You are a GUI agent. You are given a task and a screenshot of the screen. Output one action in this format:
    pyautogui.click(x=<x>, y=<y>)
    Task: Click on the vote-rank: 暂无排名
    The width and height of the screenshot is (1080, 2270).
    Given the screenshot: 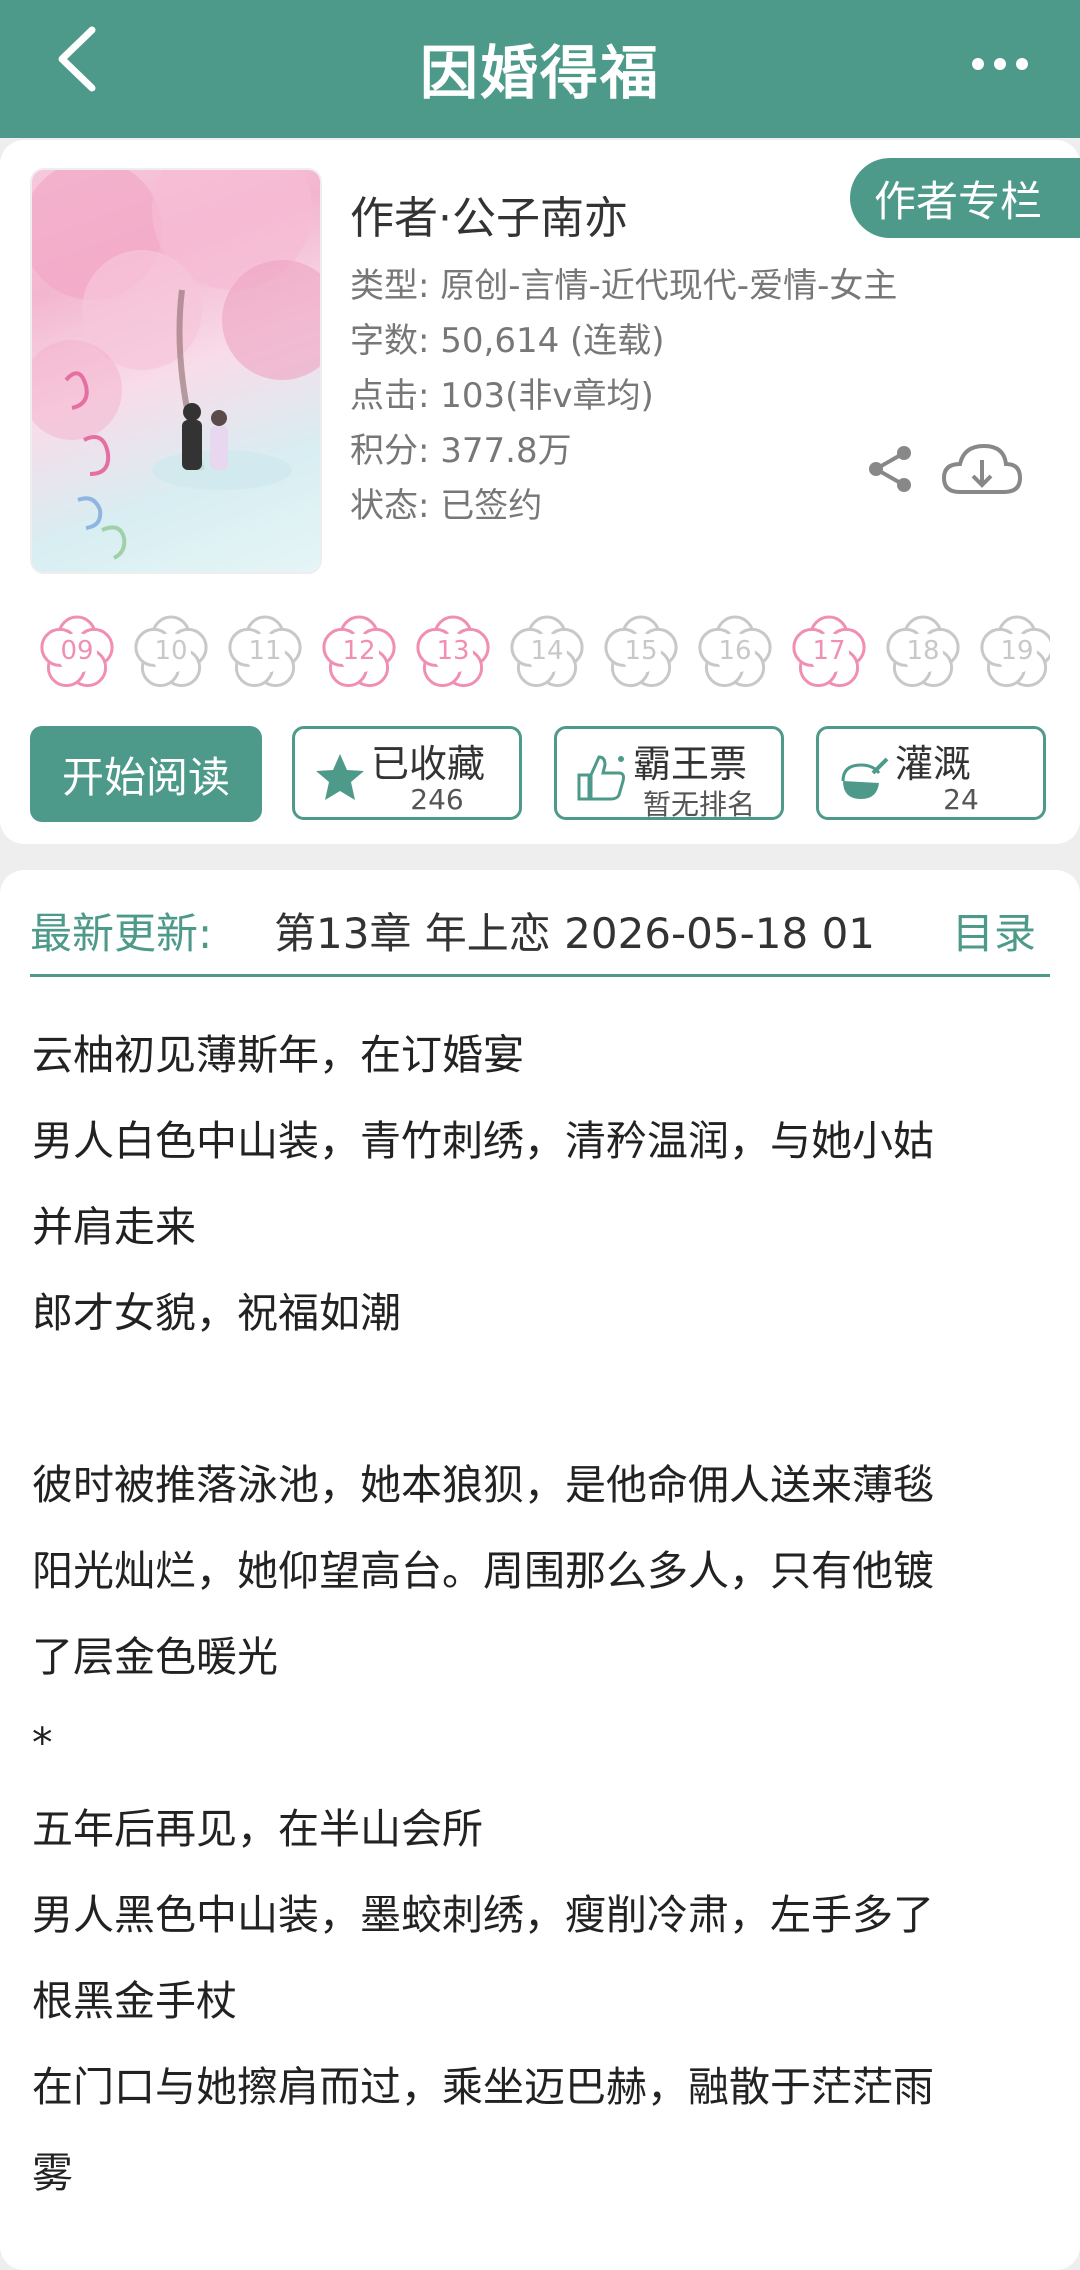 What is the action you would take?
    pyautogui.click(x=698, y=804)
    